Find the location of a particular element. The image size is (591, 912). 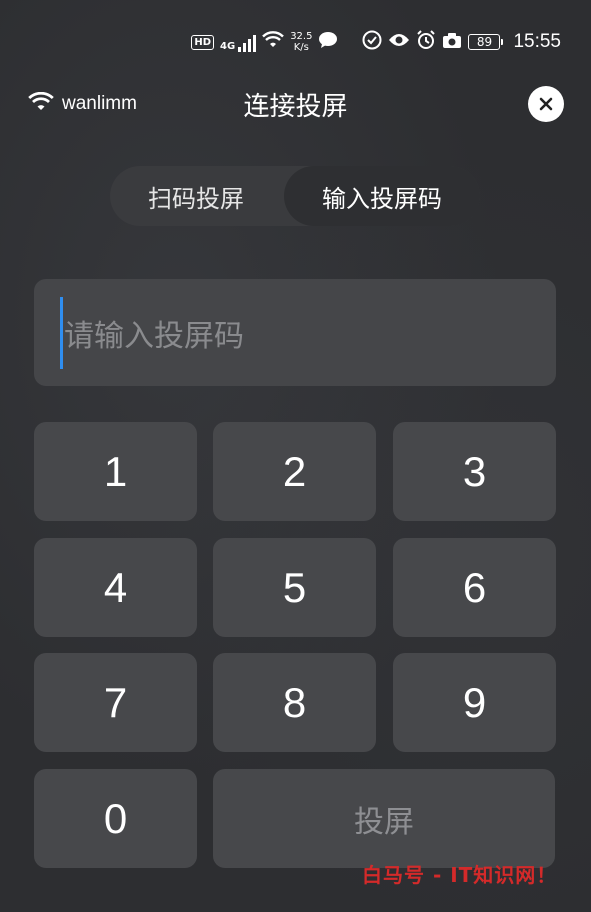

camera-icon is located at coordinates (452, 42).